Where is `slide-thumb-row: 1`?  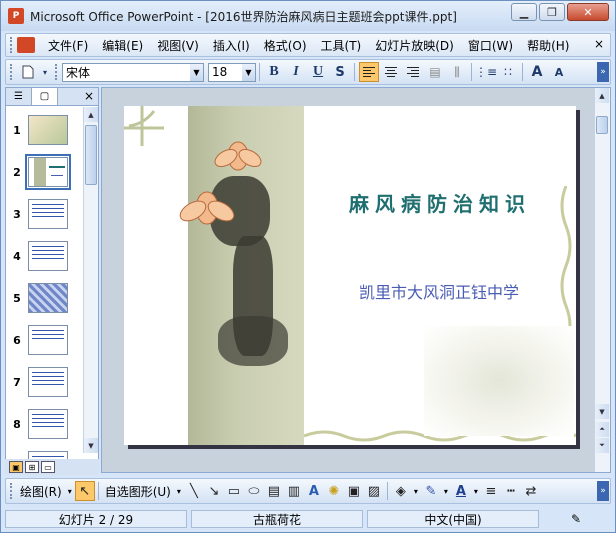 slide-thumb-row: 1 is located at coordinates (45, 130).